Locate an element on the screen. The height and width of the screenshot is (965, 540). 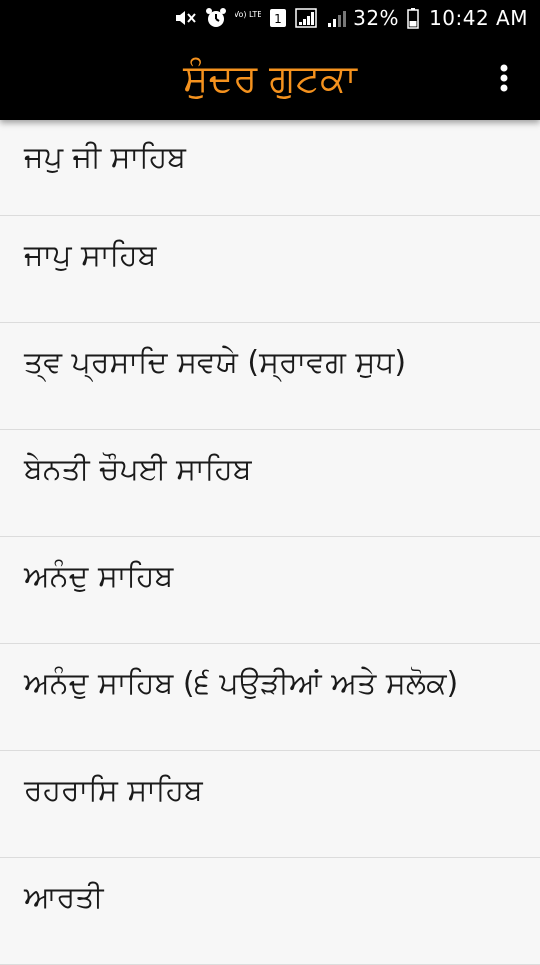
list-item-japji-sahib: ਜਪੁ ਜੀ ਸਾਹਿਬ is located at coordinates (270, 168).